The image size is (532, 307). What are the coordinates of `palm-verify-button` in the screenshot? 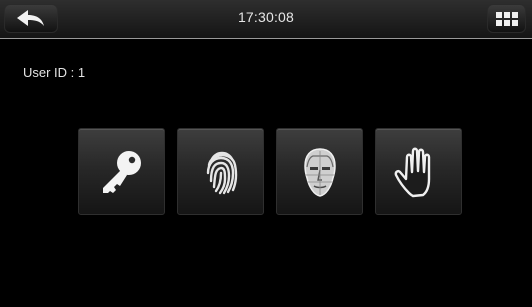 It's located at (418, 171).